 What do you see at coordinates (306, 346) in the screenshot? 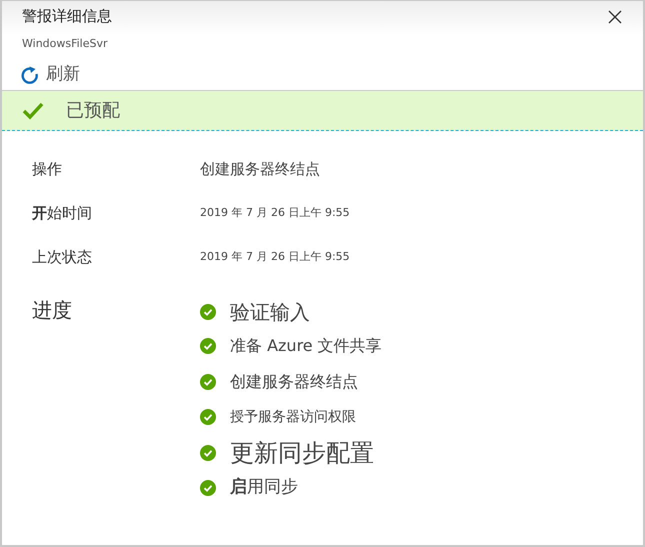
I see `step-text: 准备 Azure 文件共享` at bounding box center [306, 346].